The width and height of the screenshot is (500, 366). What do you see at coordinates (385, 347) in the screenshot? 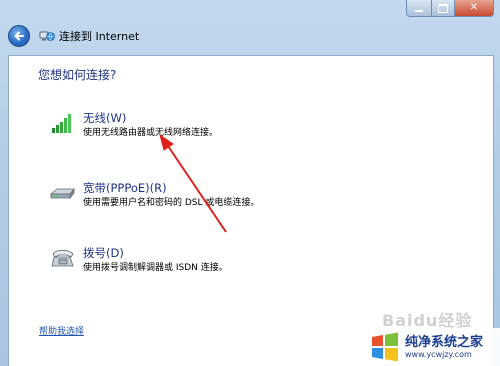
I see `windows-logo-icon` at bounding box center [385, 347].